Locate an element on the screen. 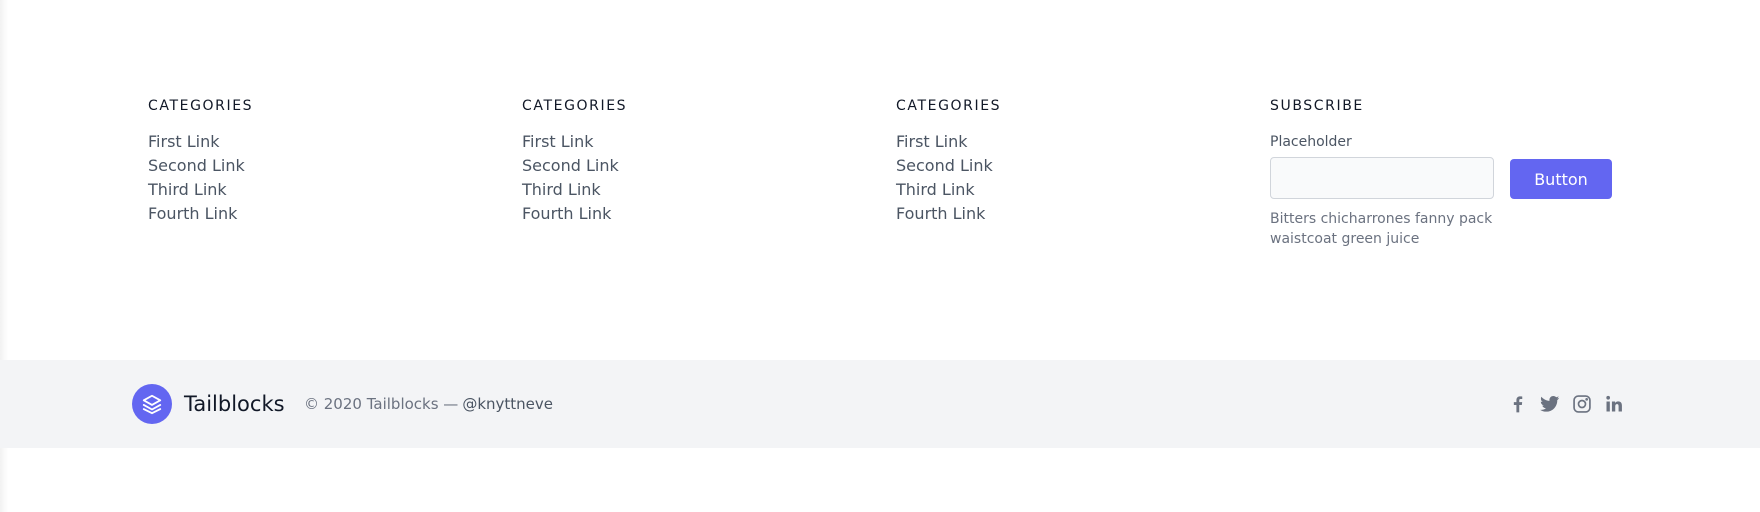 Image resolution: width=1760 pixels, height=512 pixels. column-3-link-fourth: Fourth Link is located at coordinates (1066, 214).